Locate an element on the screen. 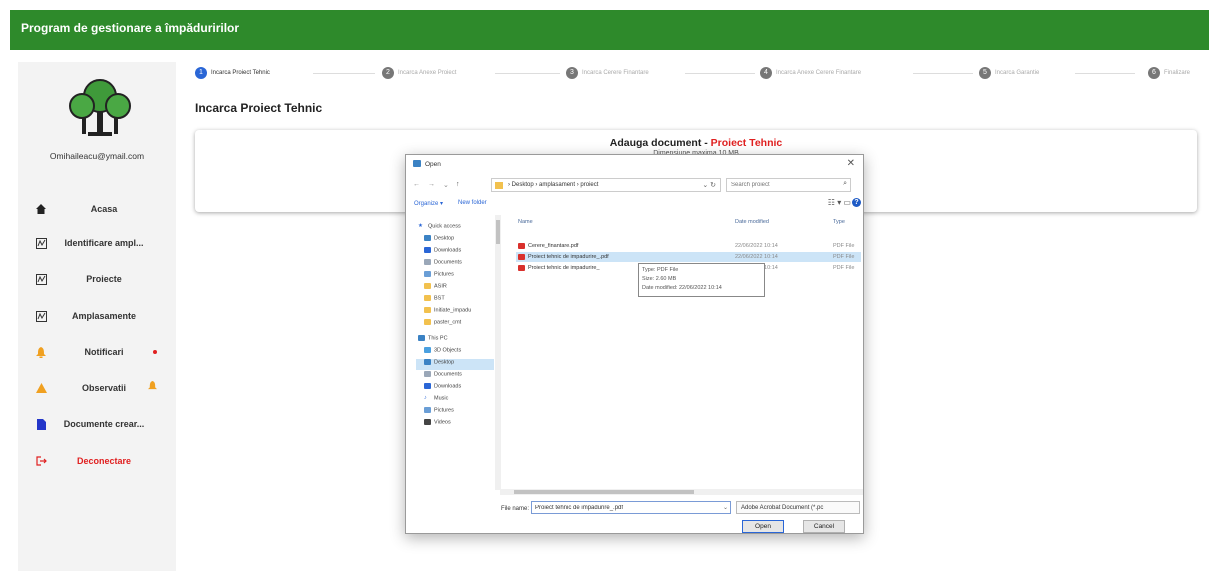 The image size is (1209, 571). nav-documents: Documents is located at coordinates (443, 264).